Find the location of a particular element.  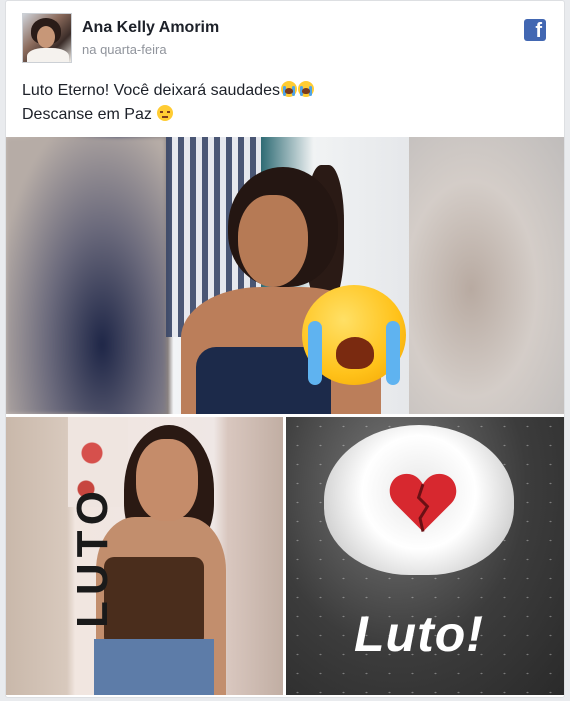

loudly-crying-emoji-icon is located at coordinates (354, 335).